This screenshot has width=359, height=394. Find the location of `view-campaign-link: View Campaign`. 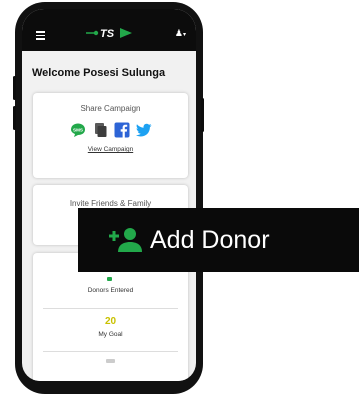

view-campaign-link: View Campaign is located at coordinates (110, 149).